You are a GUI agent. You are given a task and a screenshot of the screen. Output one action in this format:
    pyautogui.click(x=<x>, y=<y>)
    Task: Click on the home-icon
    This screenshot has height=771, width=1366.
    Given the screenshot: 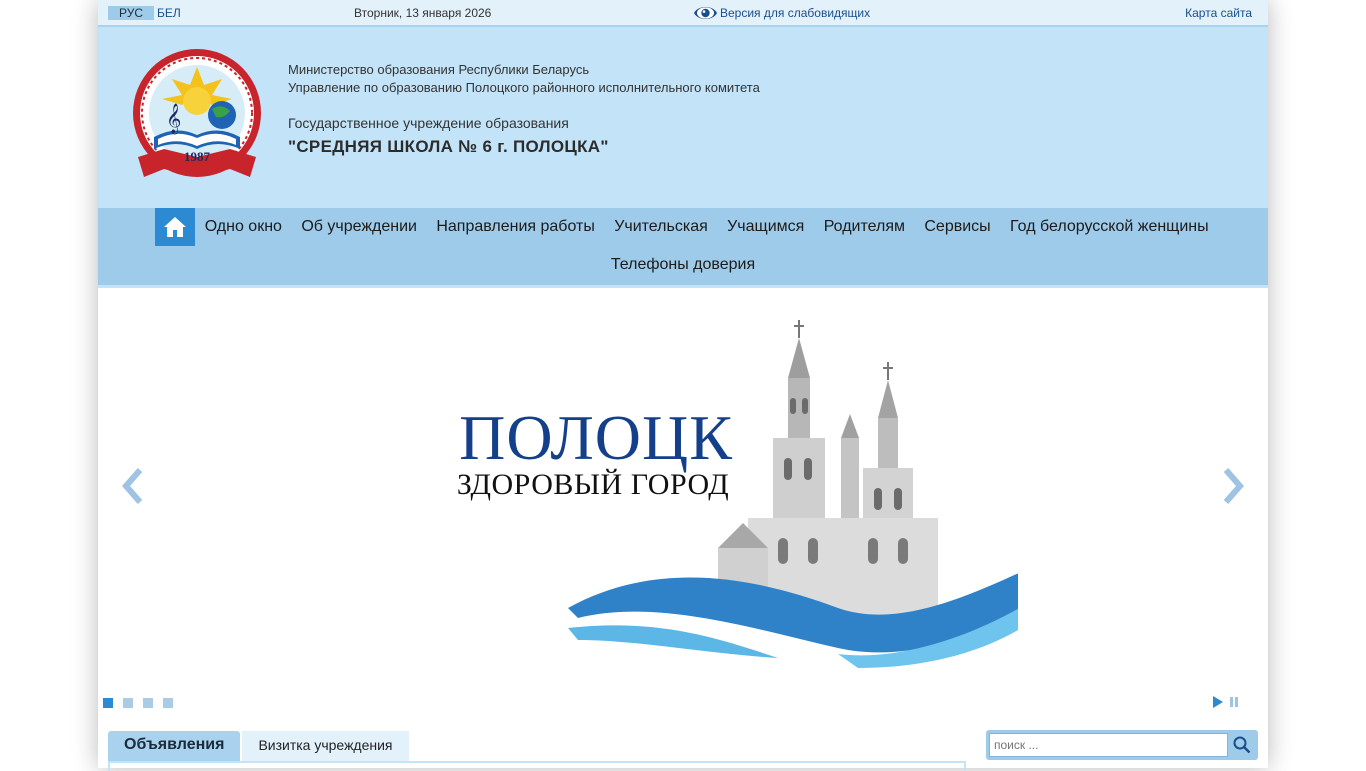 What is the action you would take?
    pyautogui.click(x=175, y=227)
    